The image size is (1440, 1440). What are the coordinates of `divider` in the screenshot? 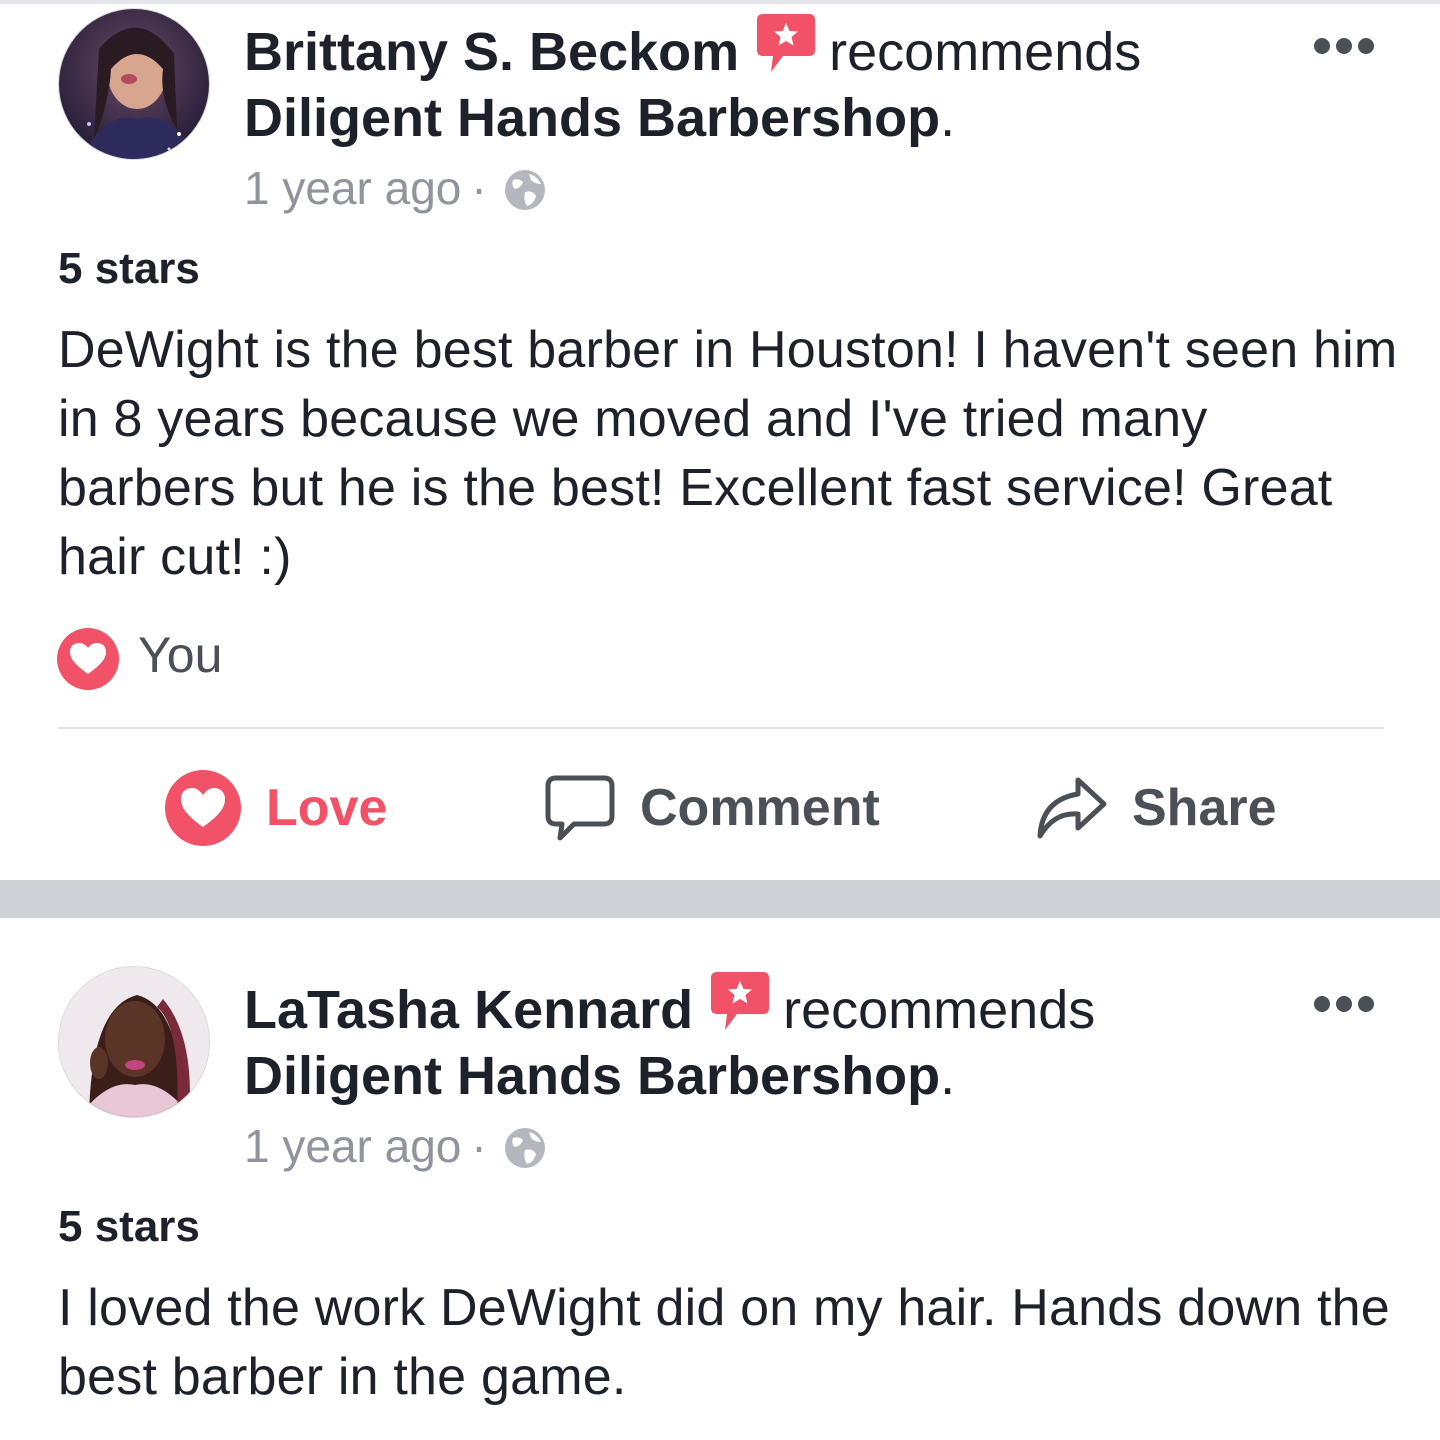 It's located at (721, 728).